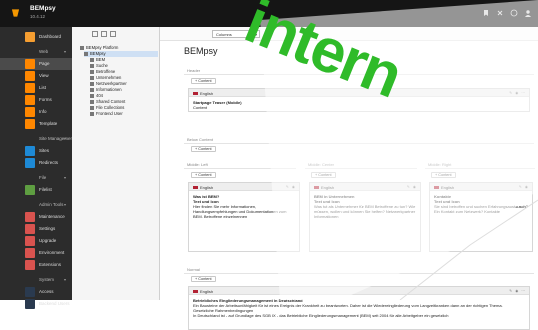 The height and width of the screenshot is (330, 538). Describe the element at coordinates (36, 178) in the screenshot. I see `module-group-11: File ▾` at that location.